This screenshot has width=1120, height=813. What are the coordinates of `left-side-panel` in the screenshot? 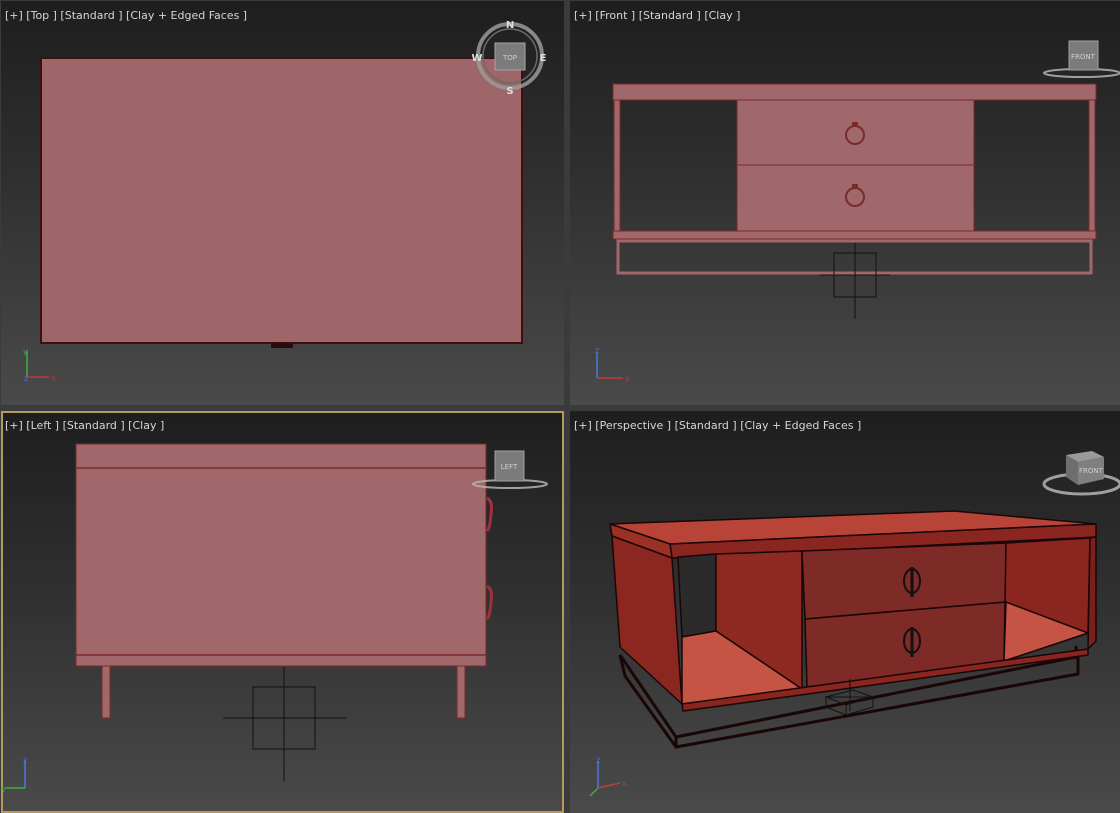 It's located at (647, 620).